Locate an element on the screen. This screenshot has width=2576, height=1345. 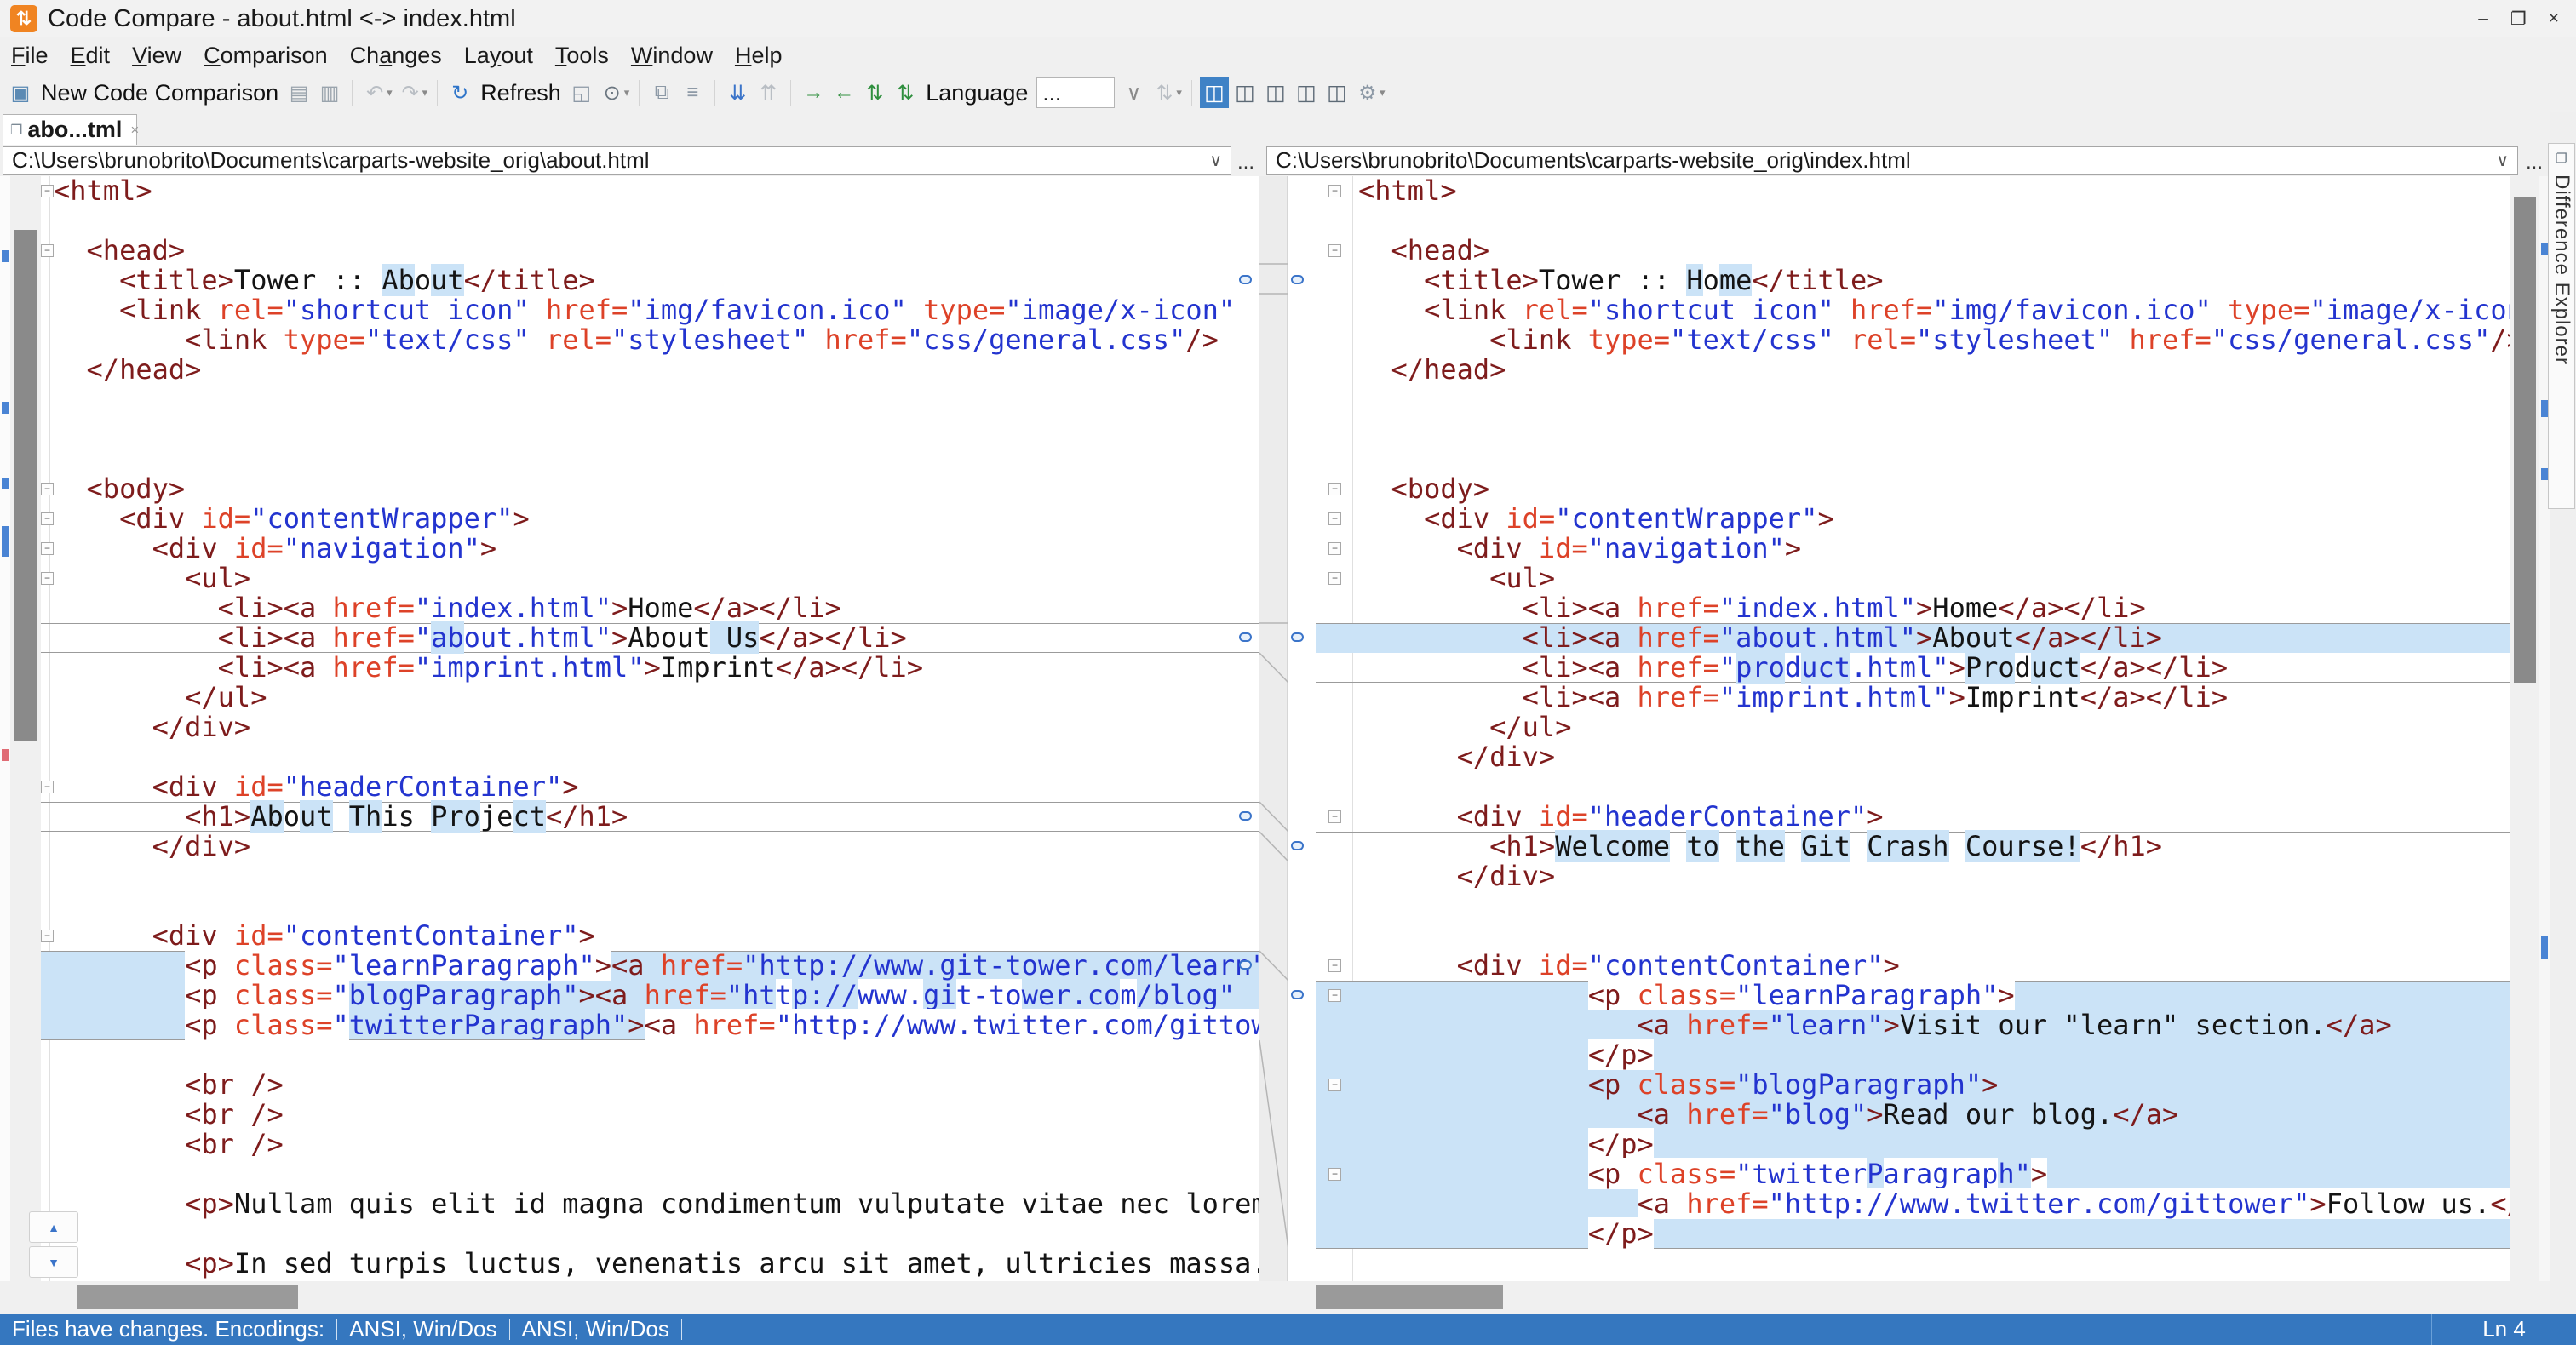
word-wrap-icon: ≡ is located at coordinates (692, 93).